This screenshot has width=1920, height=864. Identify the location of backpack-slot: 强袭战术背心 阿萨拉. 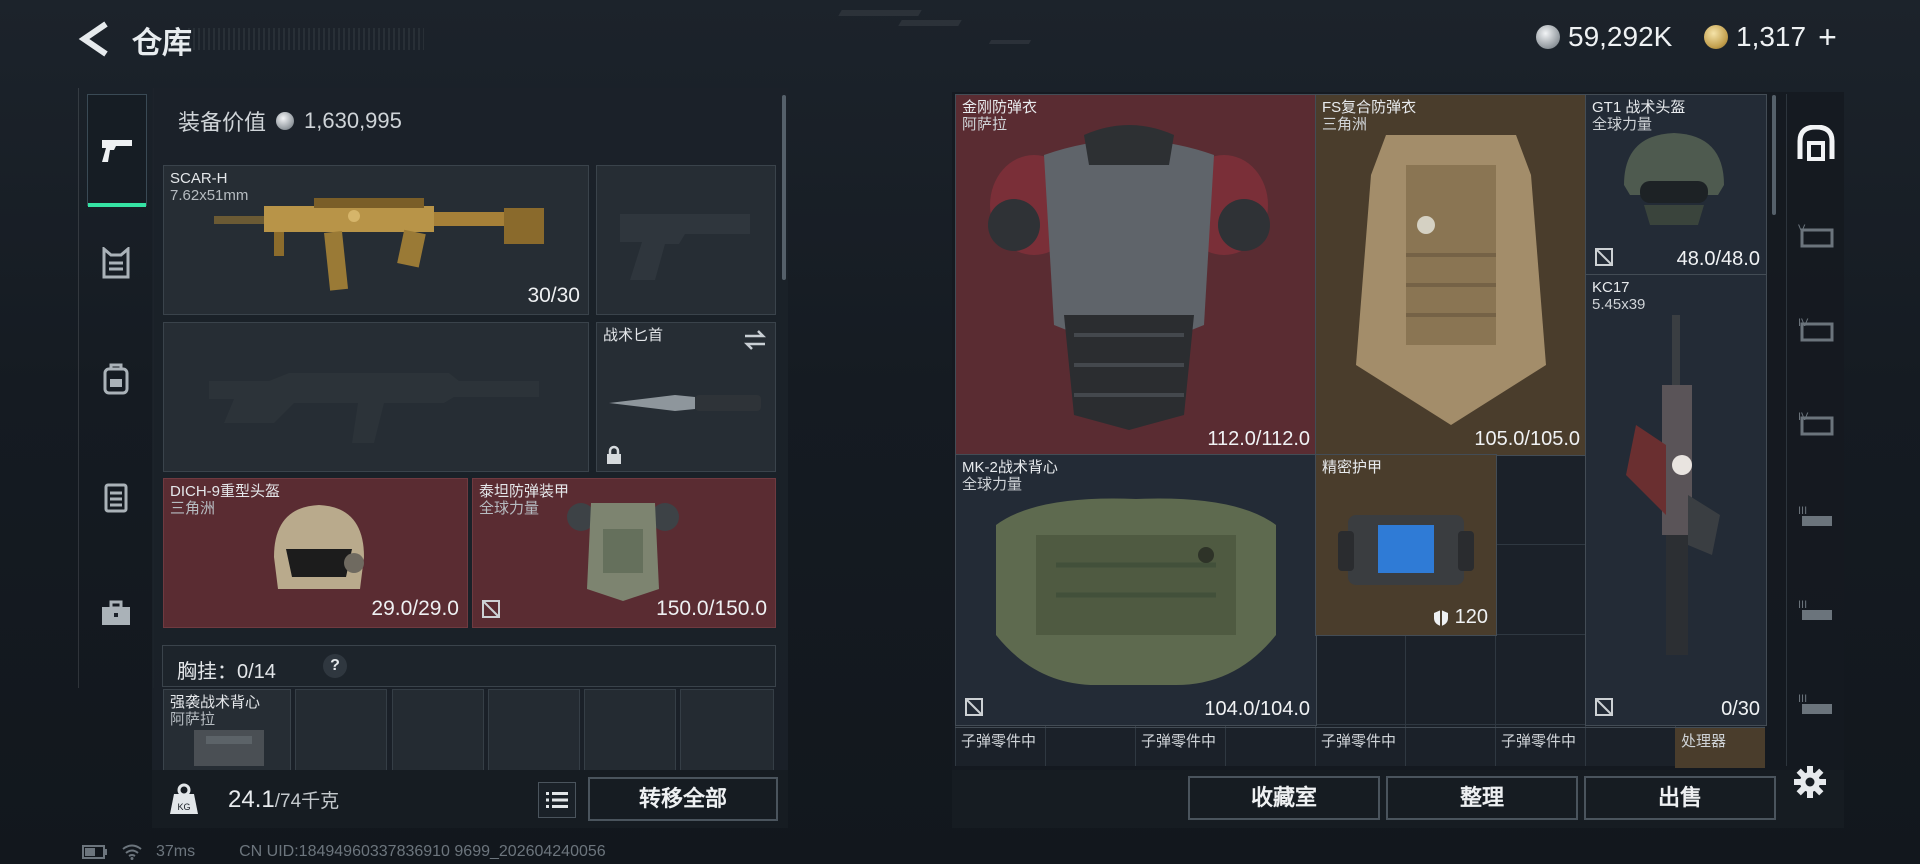
(227, 730).